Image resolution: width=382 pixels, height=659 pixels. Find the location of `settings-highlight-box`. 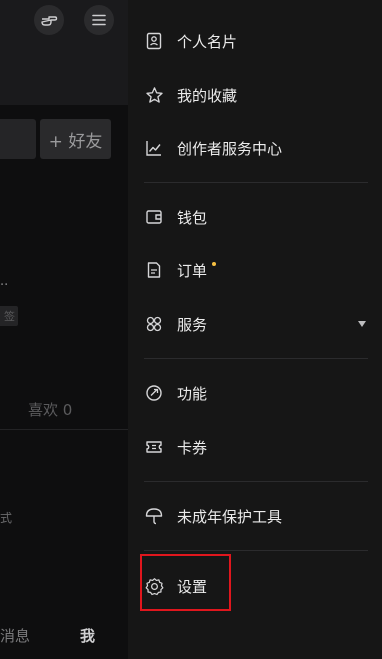

settings-highlight-box is located at coordinates (185, 582).